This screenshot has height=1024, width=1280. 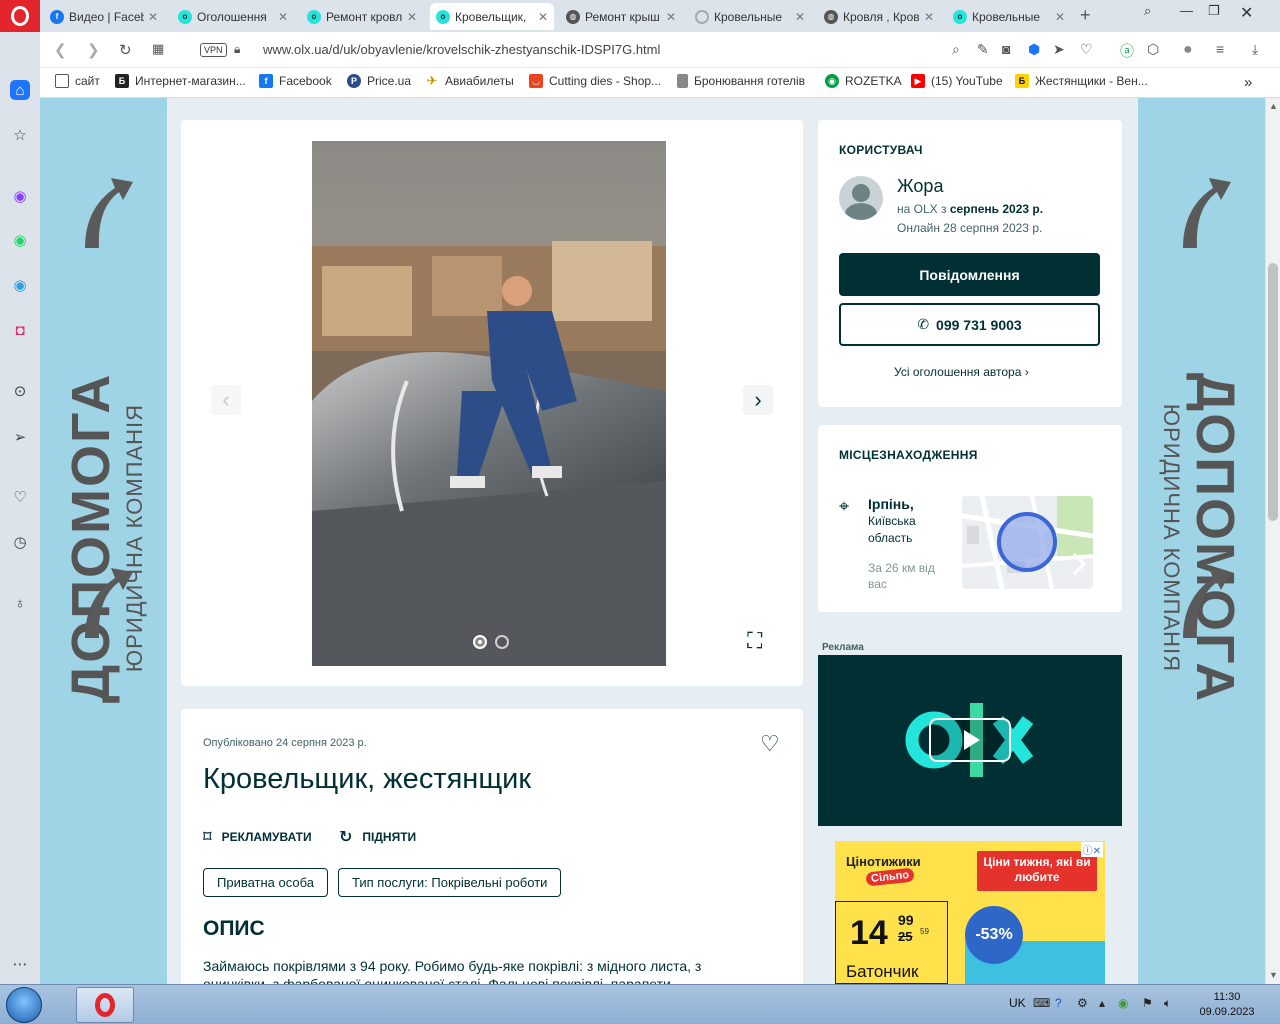 I want to click on message-button: Повідомлення, so click(x=969, y=274).